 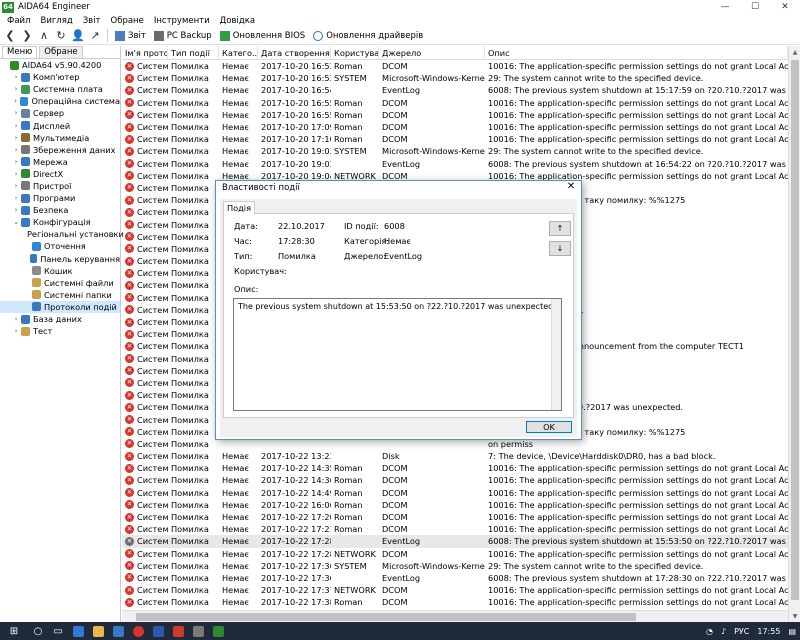 I want to click on network-icon: ◔, so click(x=709, y=631).